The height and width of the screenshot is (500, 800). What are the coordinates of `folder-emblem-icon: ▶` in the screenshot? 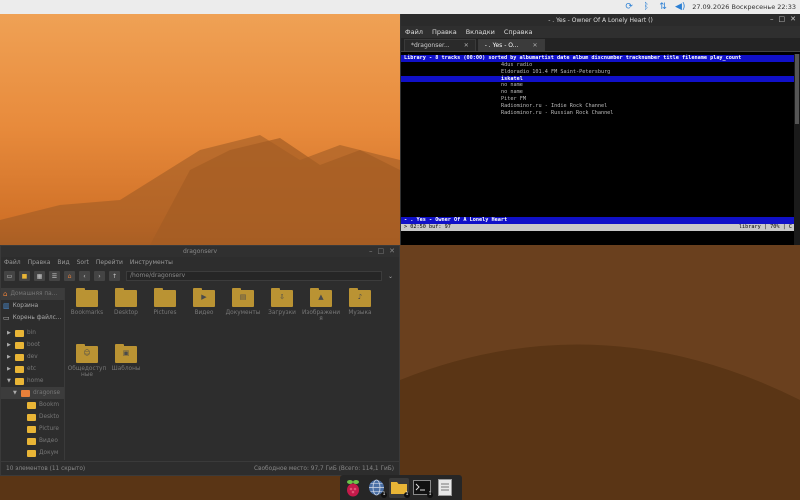 It's located at (204, 297).